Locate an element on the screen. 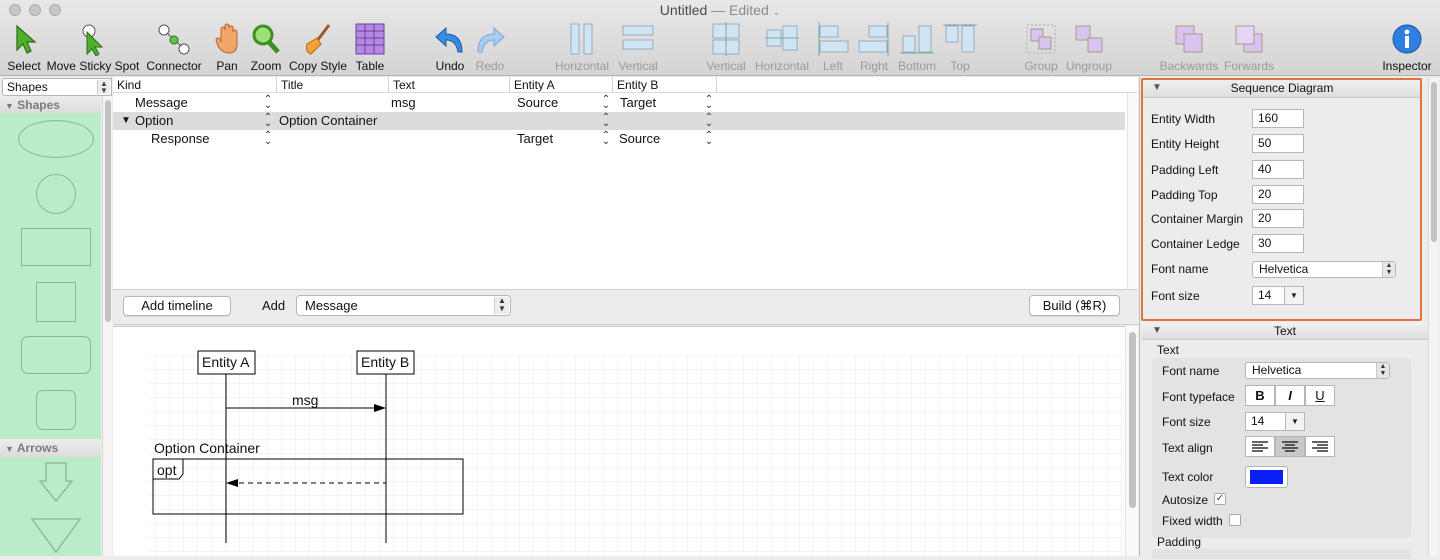 The image size is (1440, 560). select-arrow-icon is located at coordinates (26, 39).